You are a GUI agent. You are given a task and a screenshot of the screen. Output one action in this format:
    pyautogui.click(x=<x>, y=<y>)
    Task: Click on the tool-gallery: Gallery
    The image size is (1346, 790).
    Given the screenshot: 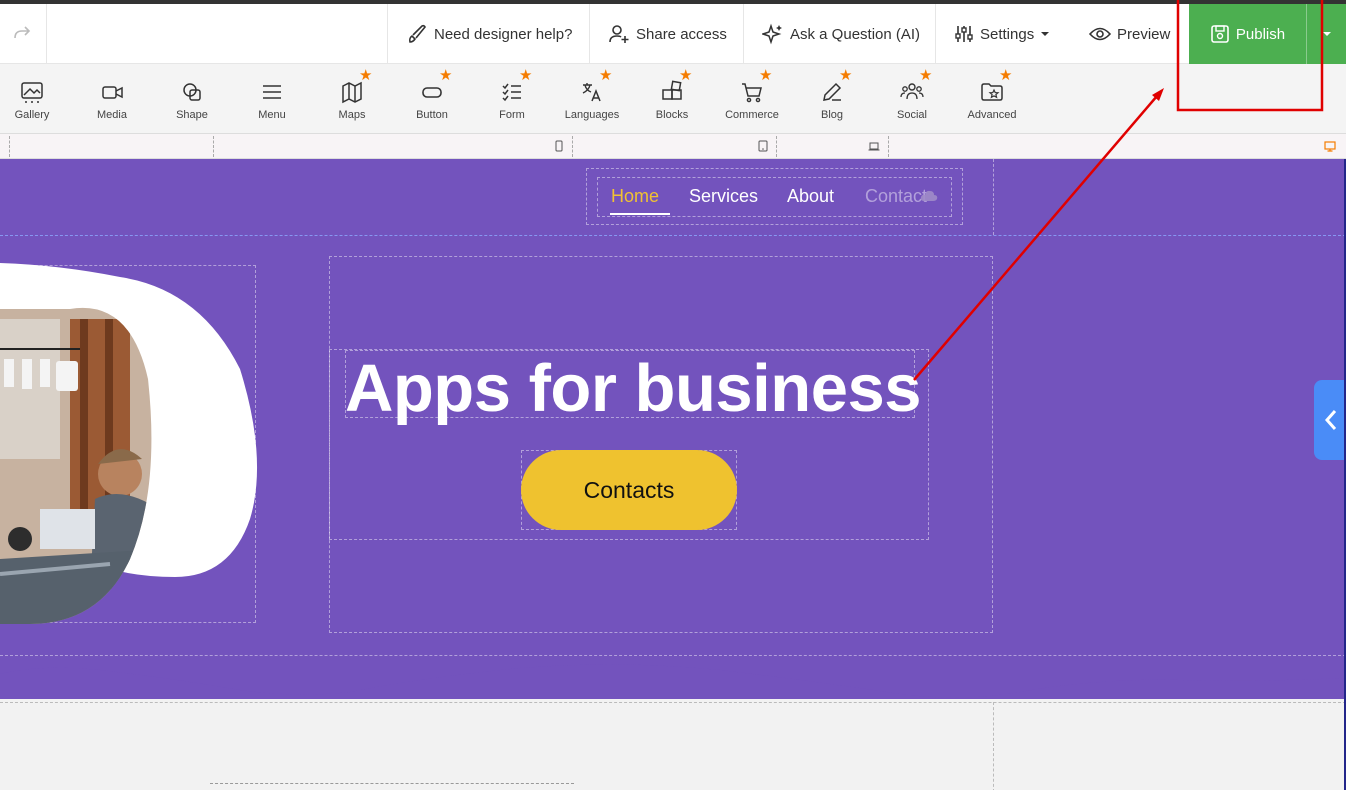 What is the action you would take?
    pyautogui.click(x=36, y=99)
    